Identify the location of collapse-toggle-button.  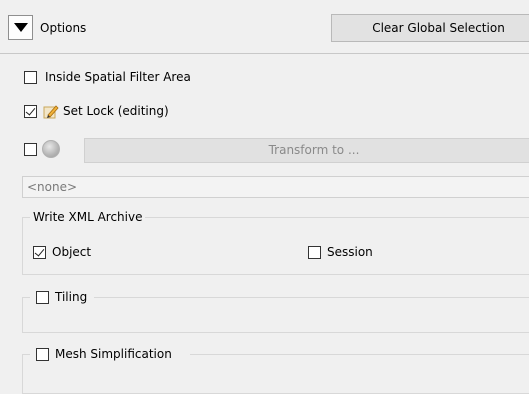
(20, 27).